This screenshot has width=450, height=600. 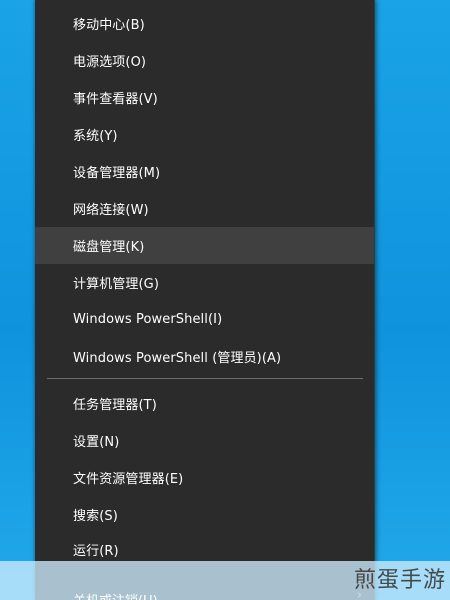 What do you see at coordinates (109, 25) in the screenshot?
I see `menu-item-label: 移动中心(B)` at bounding box center [109, 25].